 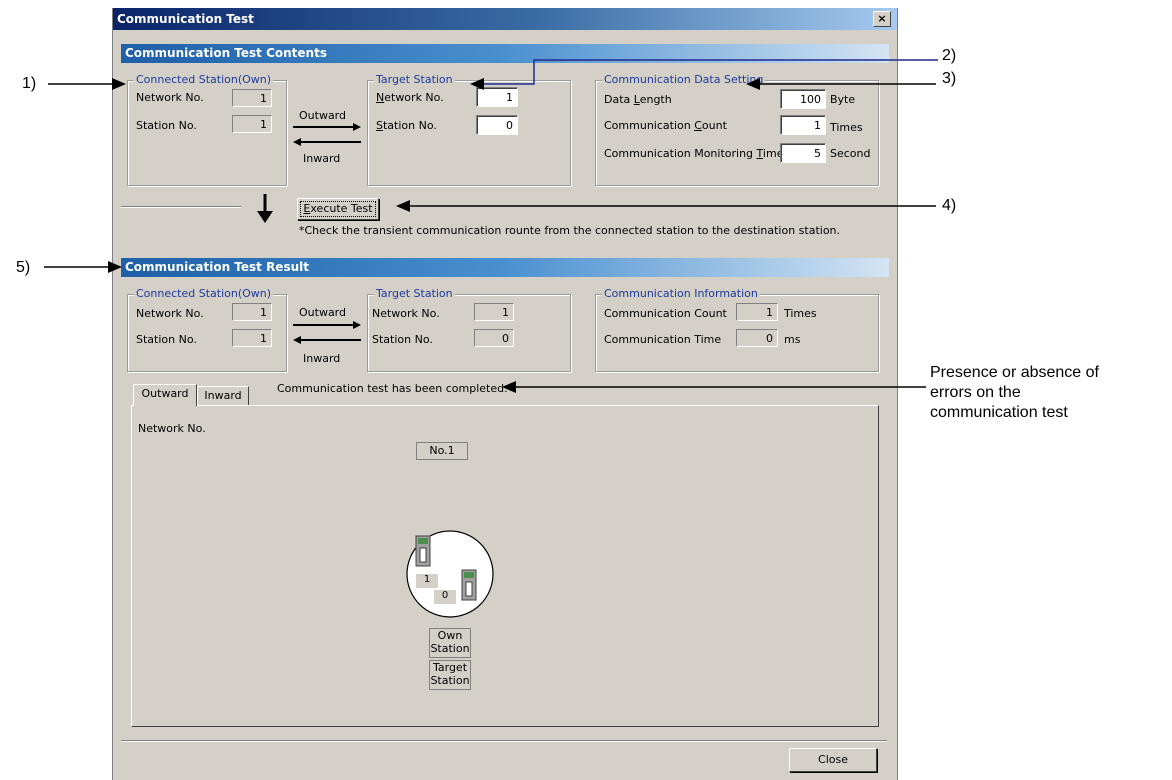 What do you see at coordinates (708, 72) in the screenshot?
I see `arrow-2-line` at bounding box center [708, 72].